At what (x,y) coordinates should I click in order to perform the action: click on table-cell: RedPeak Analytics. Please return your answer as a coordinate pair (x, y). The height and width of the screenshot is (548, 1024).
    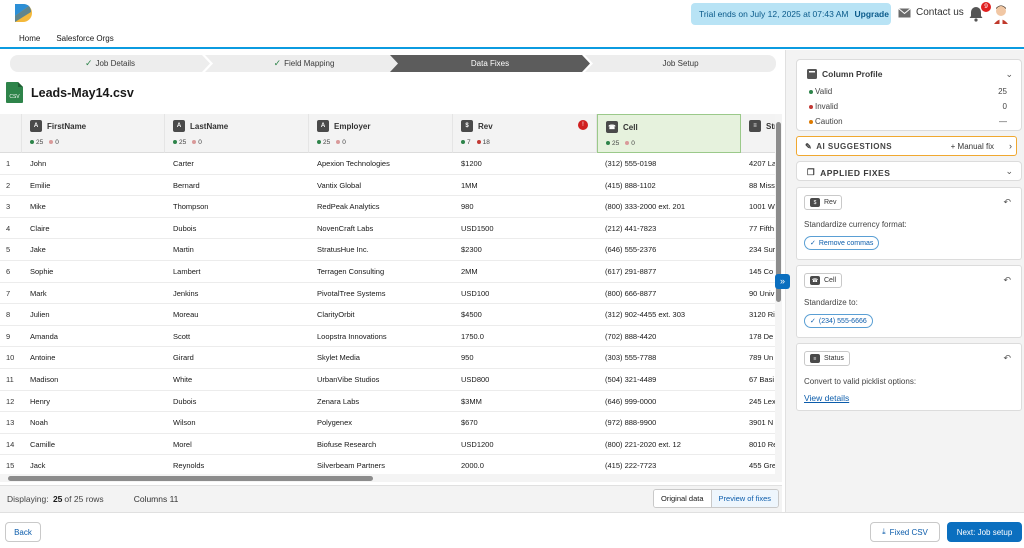
    Looking at the image, I should click on (381, 206).